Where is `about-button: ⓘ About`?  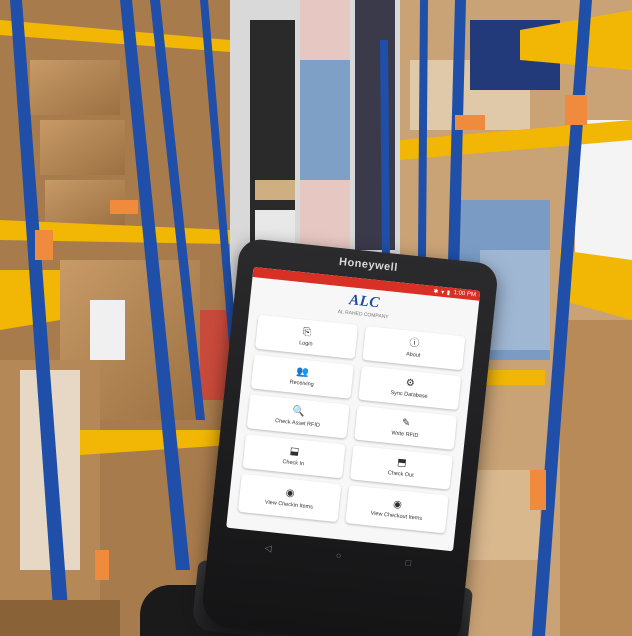
about-button: ⓘ About is located at coordinates (414, 348).